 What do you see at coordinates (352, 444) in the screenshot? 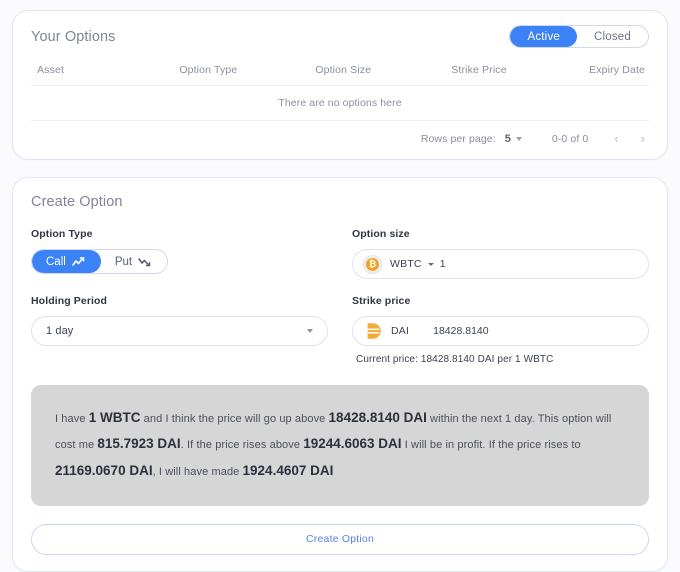
I see `summary-value-breakeven: 19244.6063 DAI` at bounding box center [352, 444].